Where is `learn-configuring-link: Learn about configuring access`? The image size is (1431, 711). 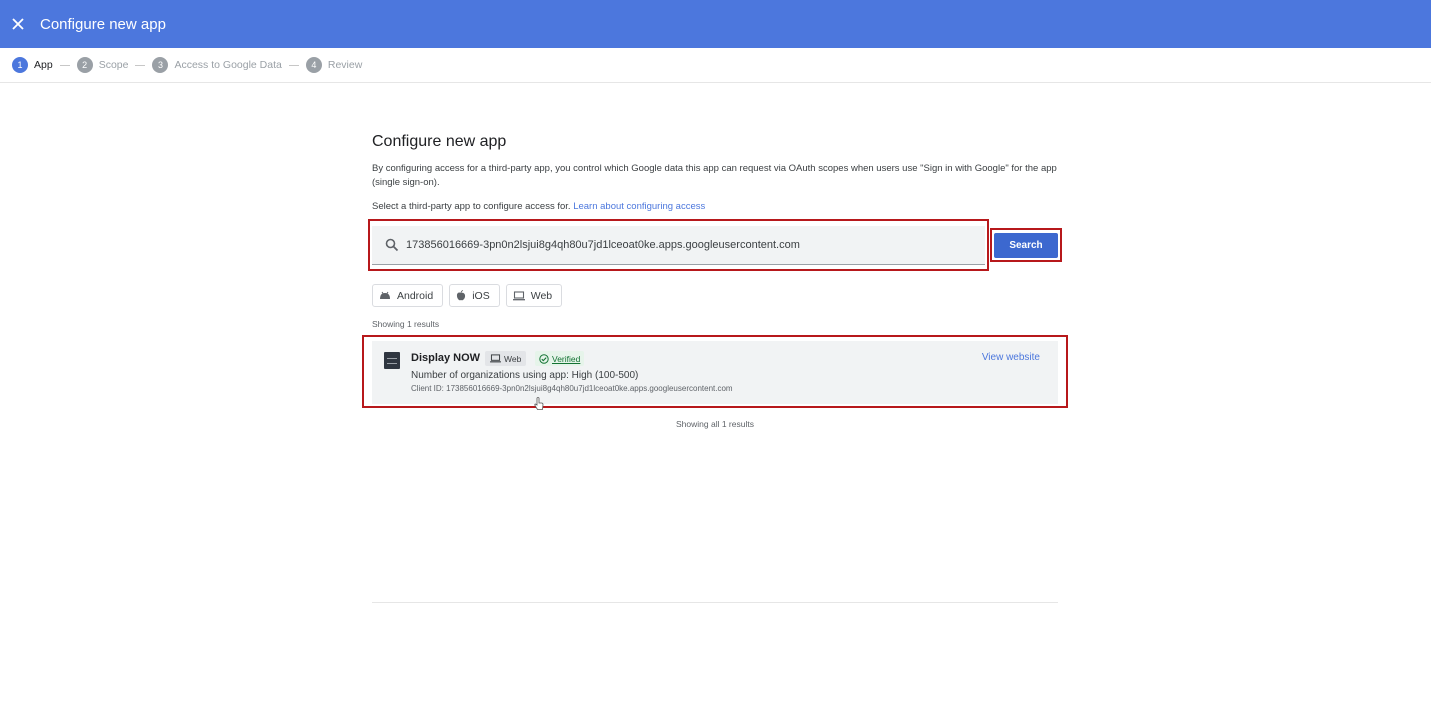
learn-configuring-link: Learn about configuring access is located at coordinates (639, 206).